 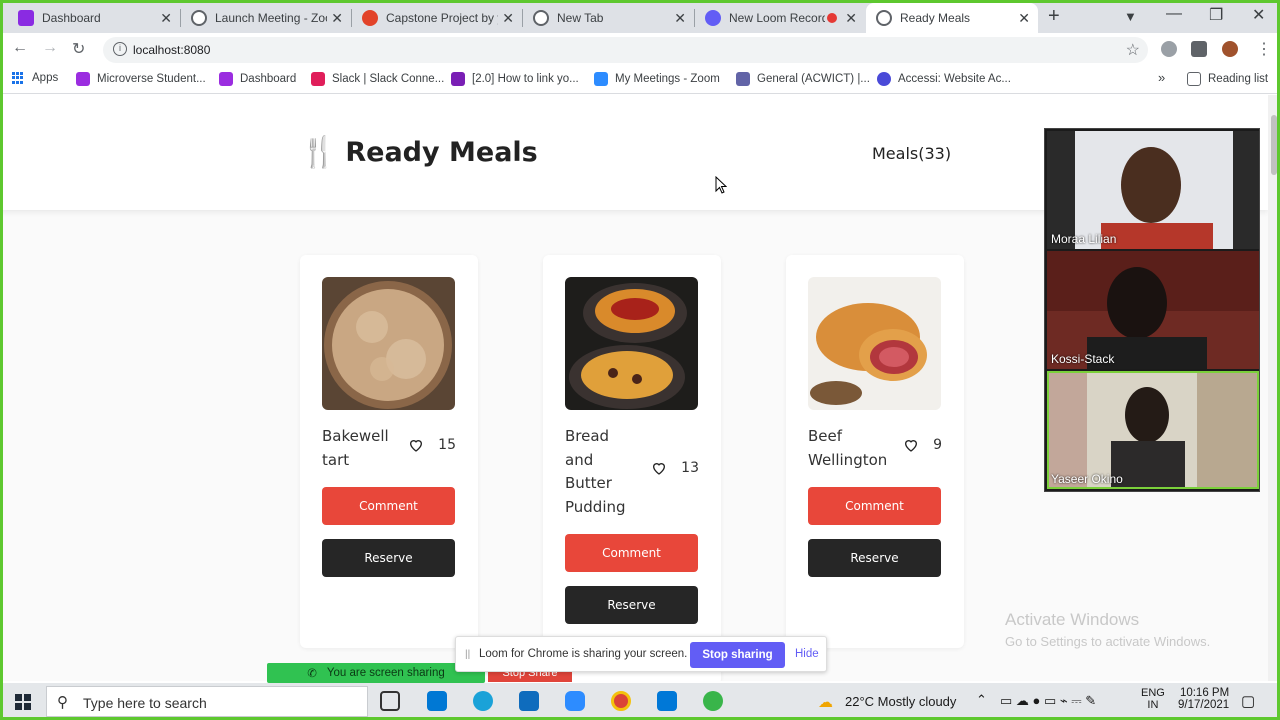 What do you see at coordinates (780, 18) in the screenshot?
I see `tab-loom: New Loom Recording ✕` at bounding box center [780, 18].